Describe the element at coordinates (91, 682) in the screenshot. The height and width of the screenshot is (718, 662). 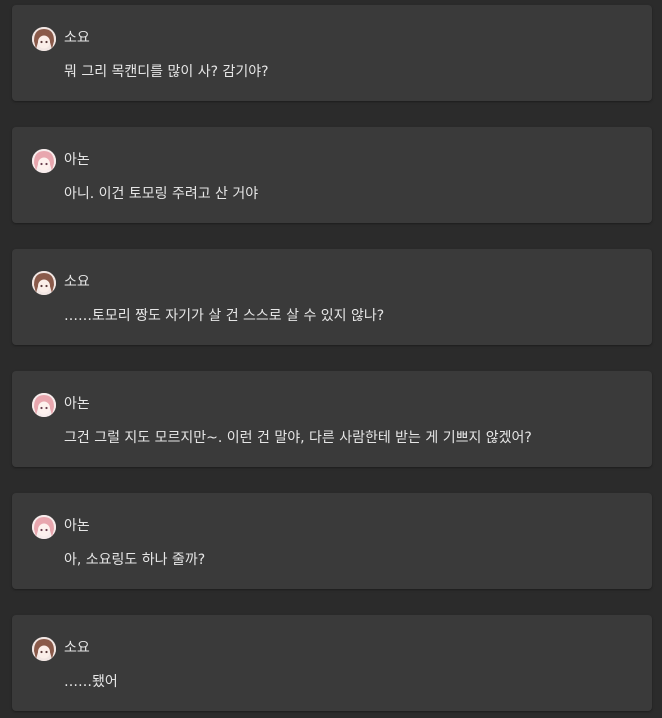
I see `message-text: ……됐어` at that location.